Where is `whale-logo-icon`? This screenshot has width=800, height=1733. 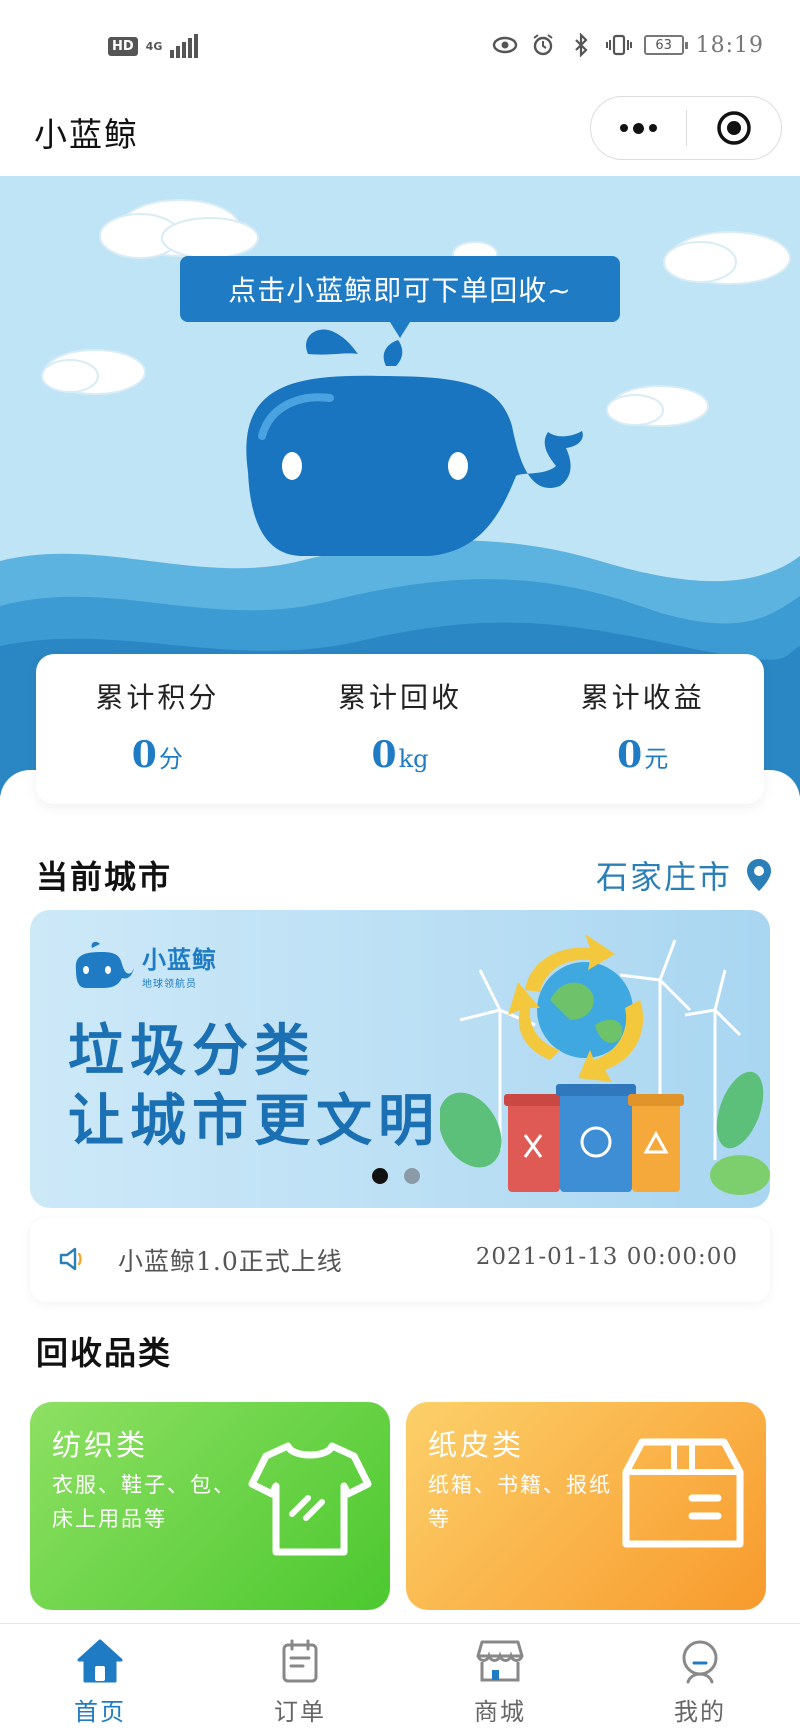 whale-logo-icon is located at coordinates (104, 964).